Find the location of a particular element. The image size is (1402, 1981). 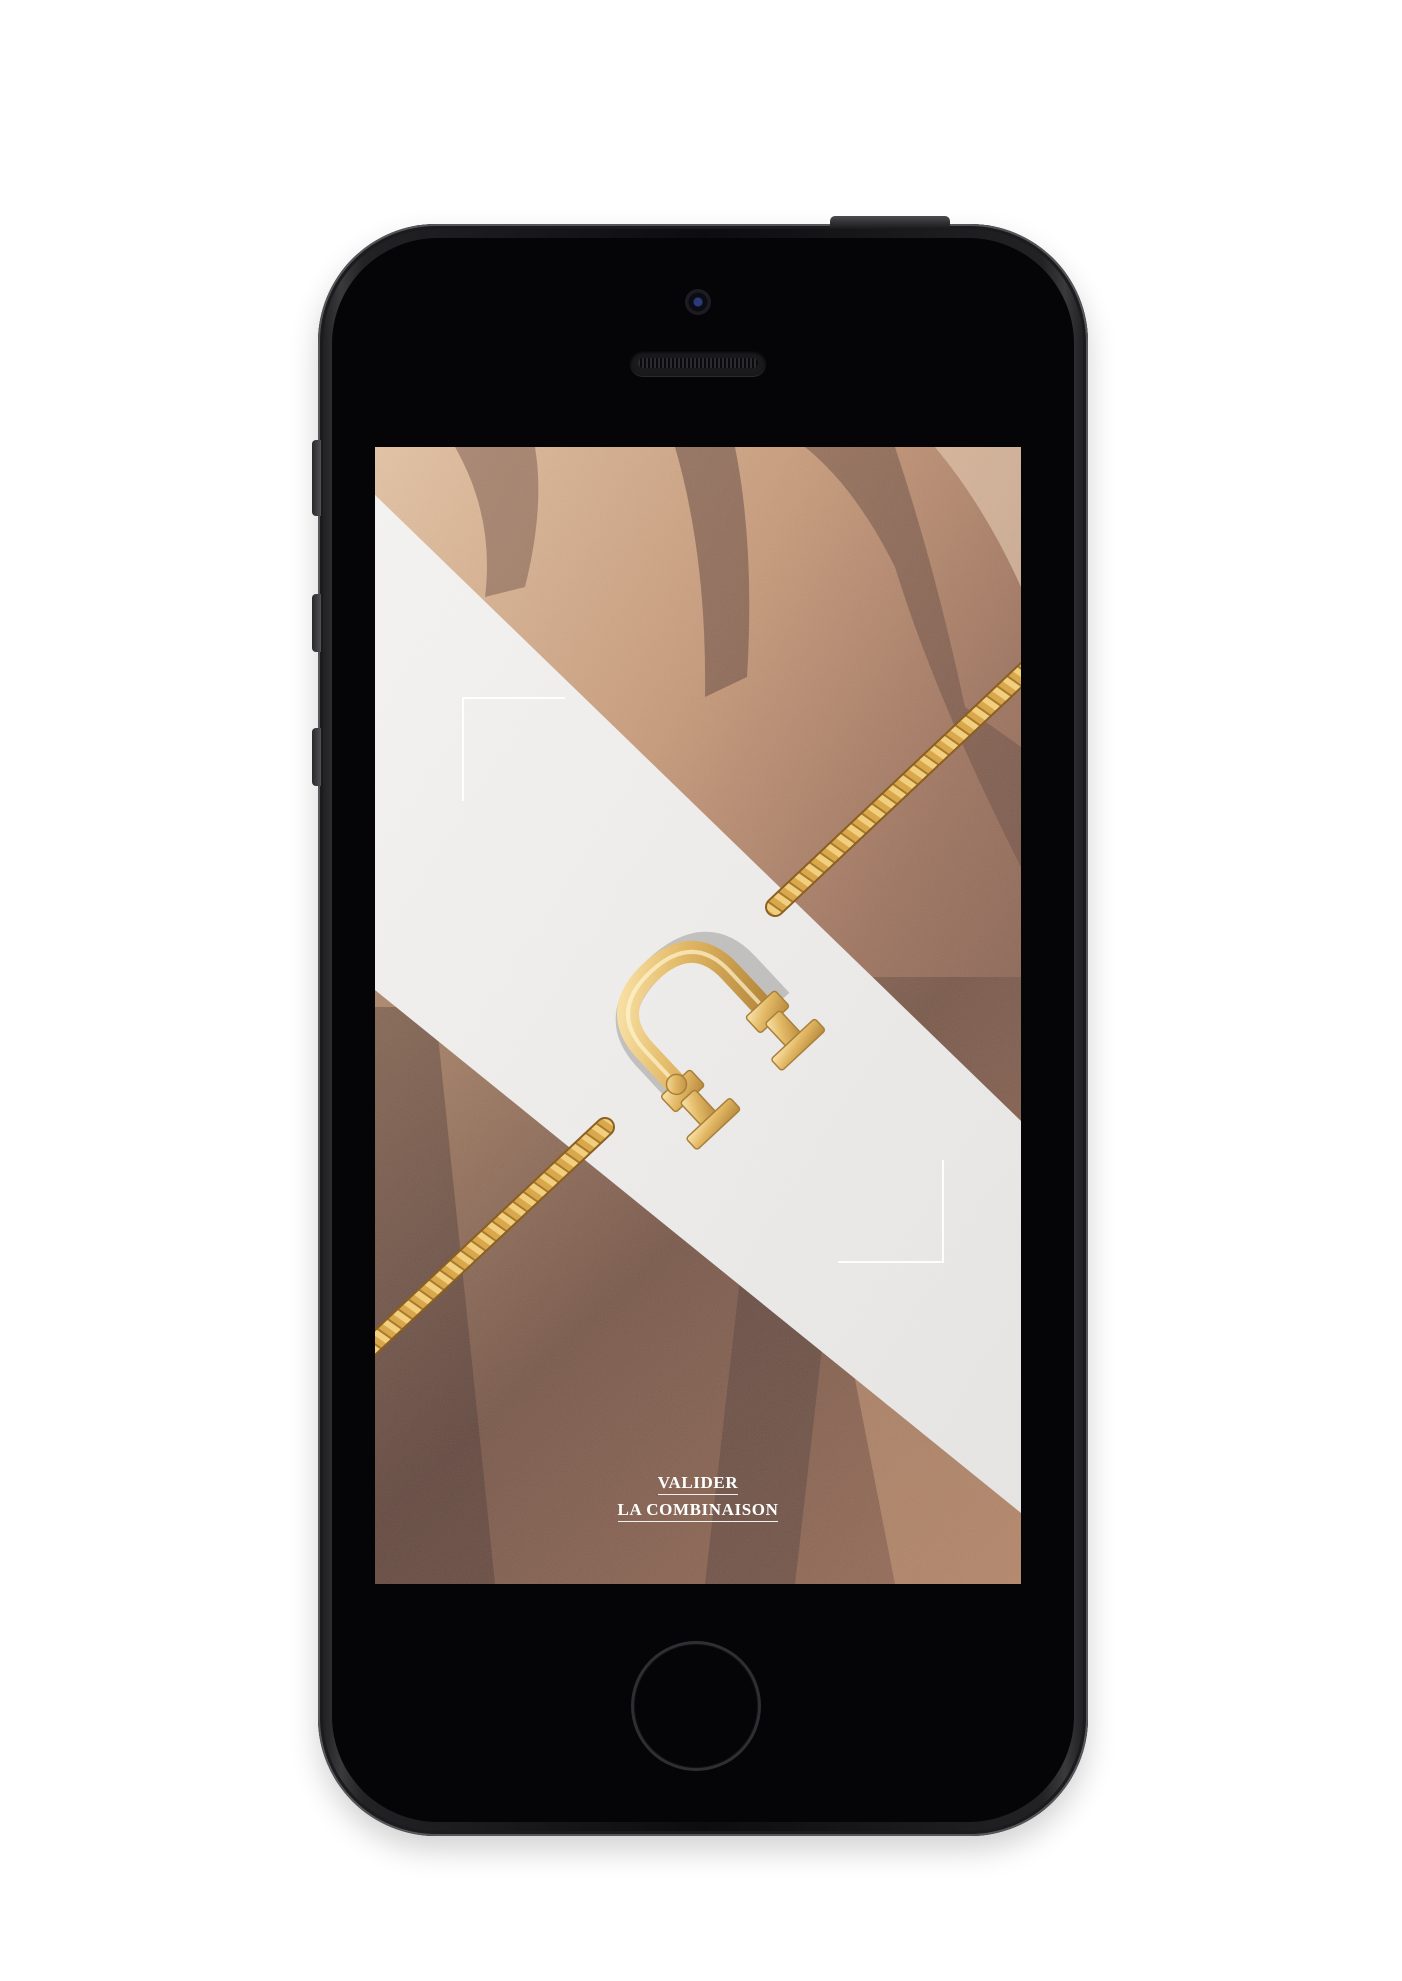

mute-switch is located at coordinates (316, 478).